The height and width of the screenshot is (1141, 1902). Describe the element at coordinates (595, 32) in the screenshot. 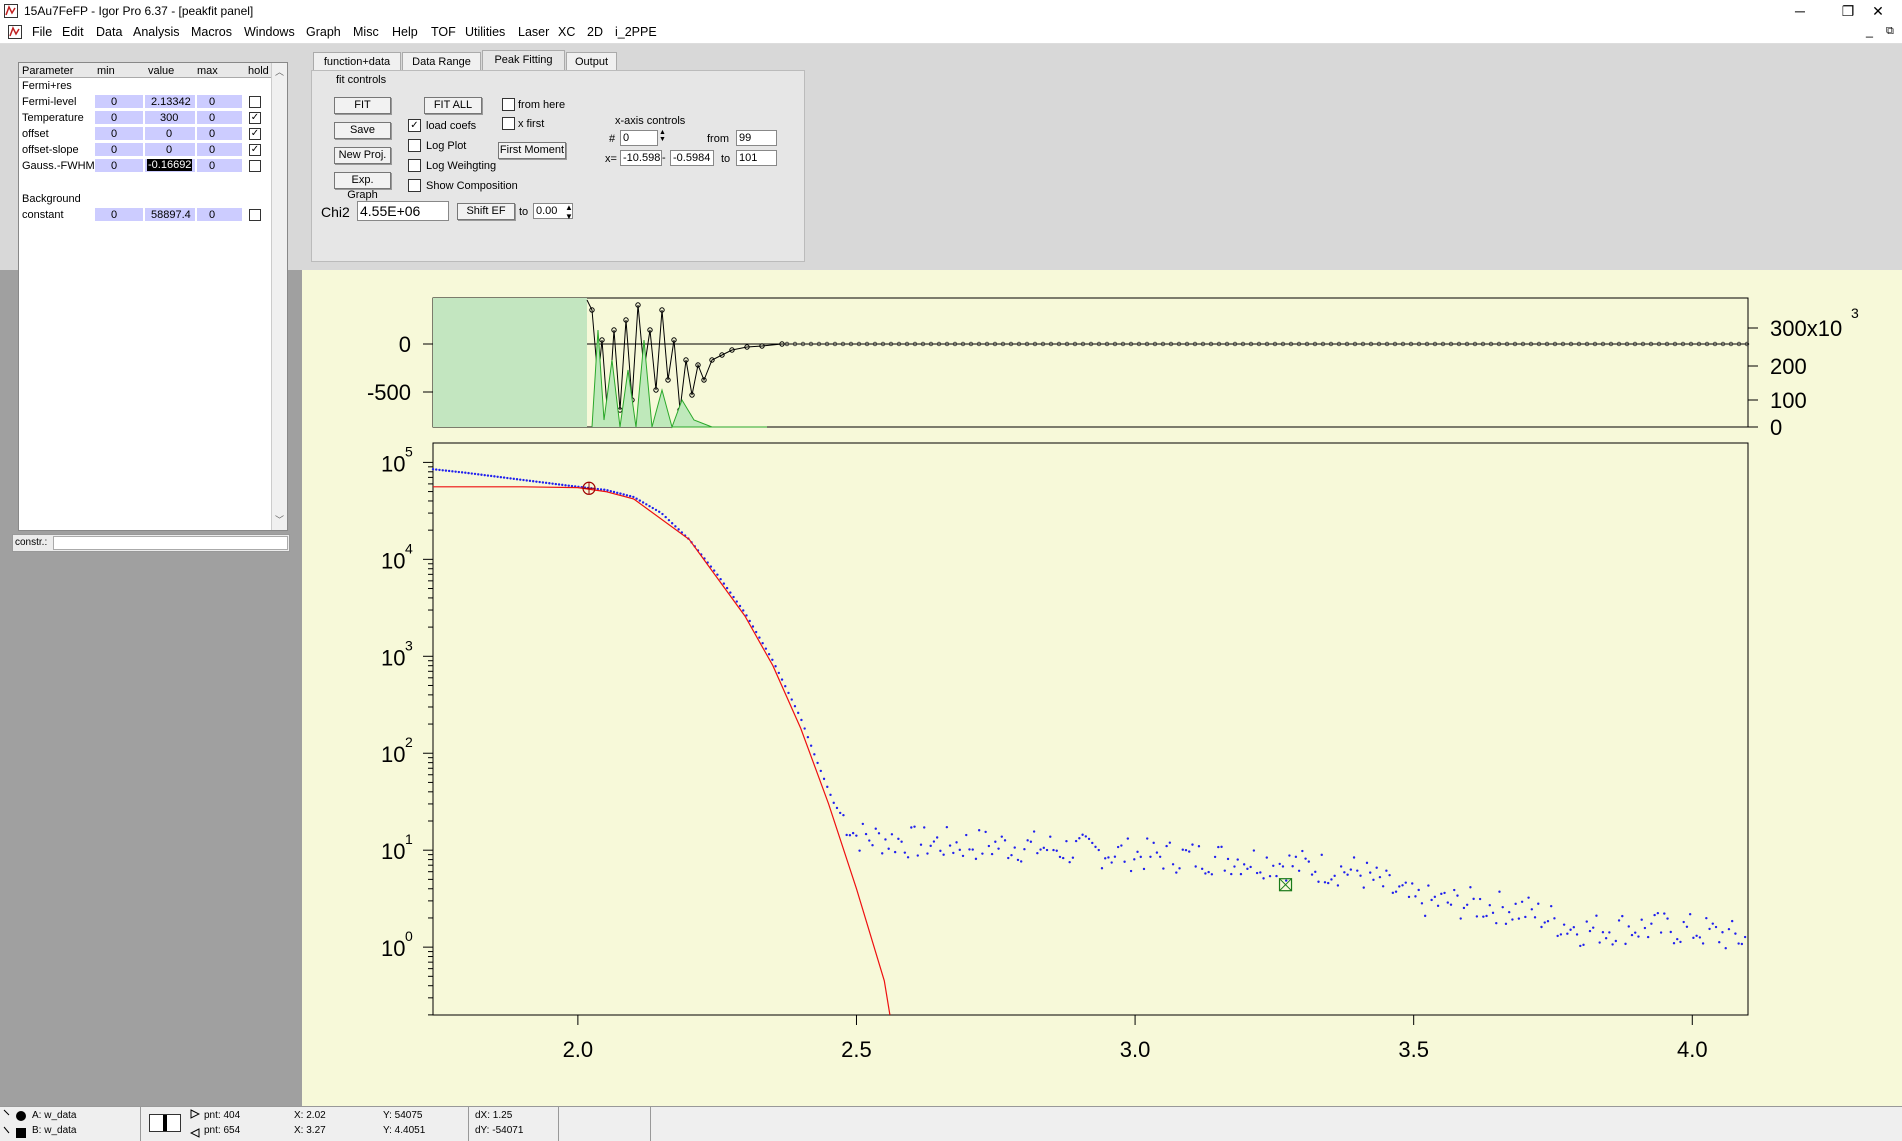

I see `menu-2d: 2D` at that location.